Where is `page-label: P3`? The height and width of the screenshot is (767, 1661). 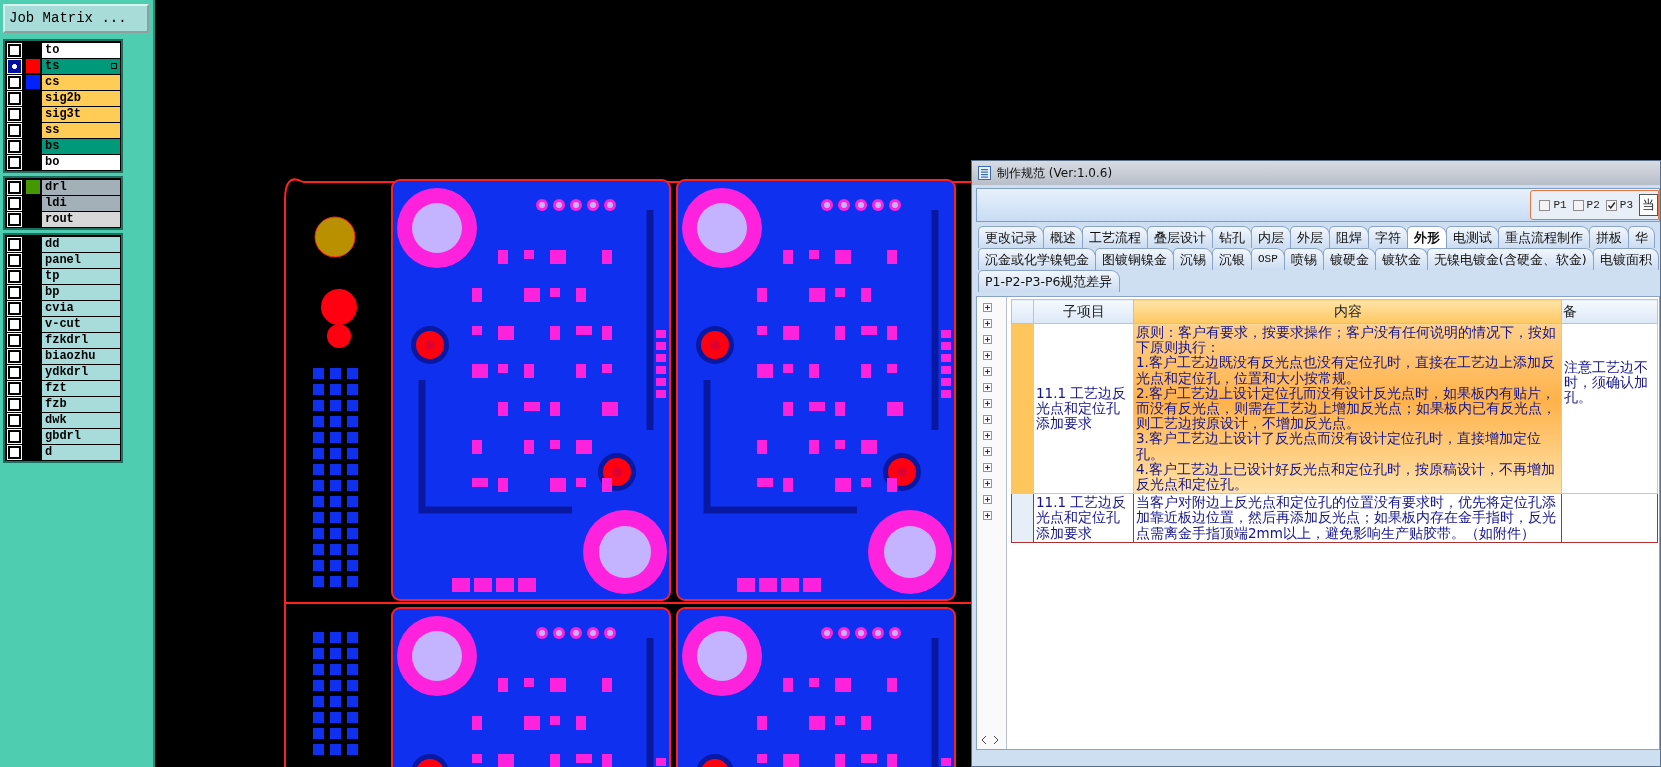
page-label: P3 is located at coordinates (1626, 205).